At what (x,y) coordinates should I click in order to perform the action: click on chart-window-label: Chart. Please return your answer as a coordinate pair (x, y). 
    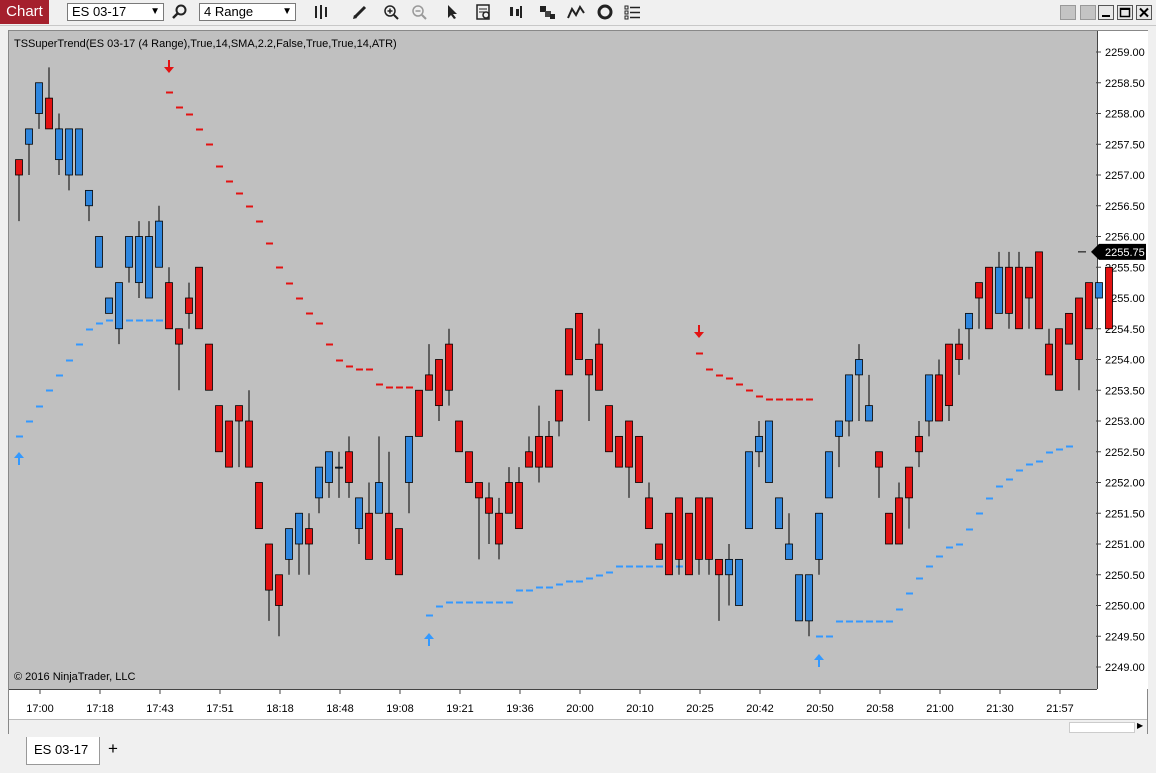
    Looking at the image, I should click on (24, 12).